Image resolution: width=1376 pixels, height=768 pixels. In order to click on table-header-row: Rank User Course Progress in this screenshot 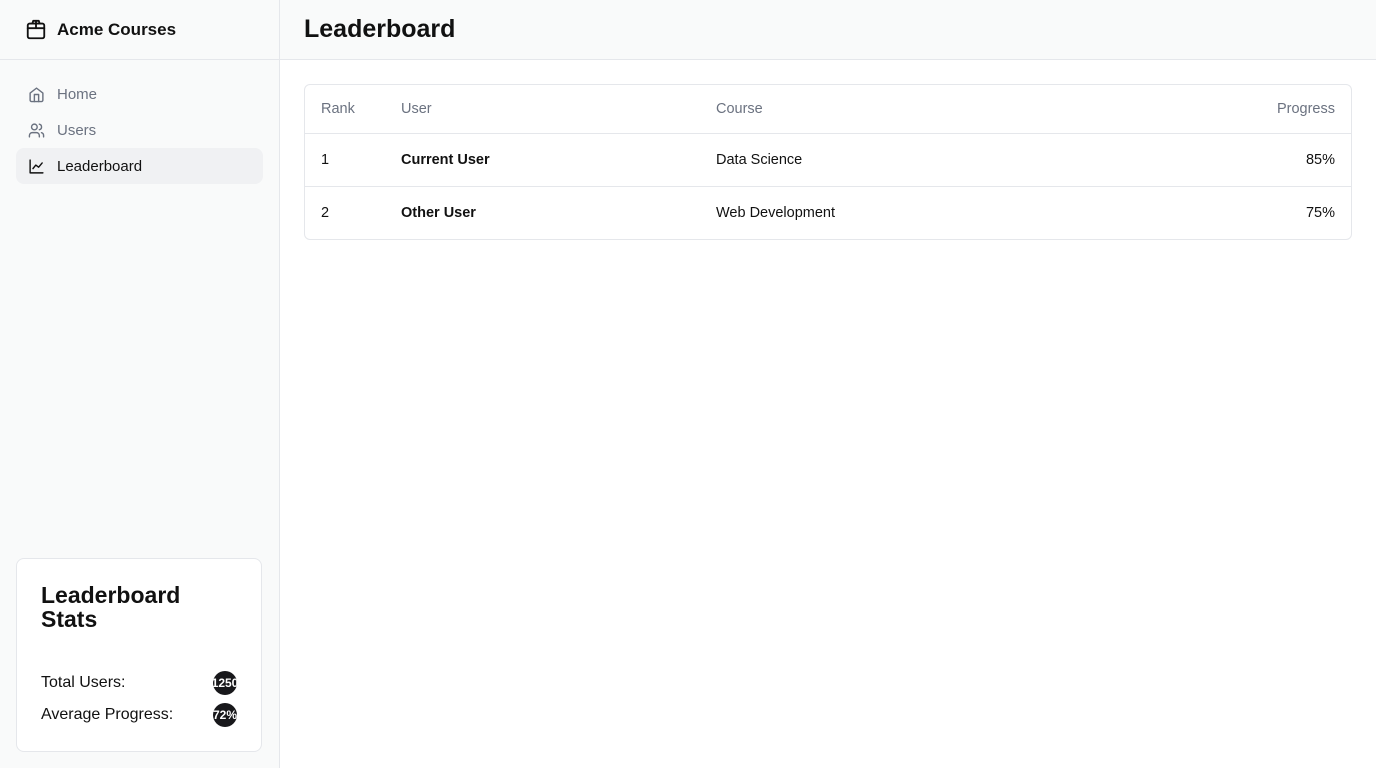, I will do `click(828, 109)`.